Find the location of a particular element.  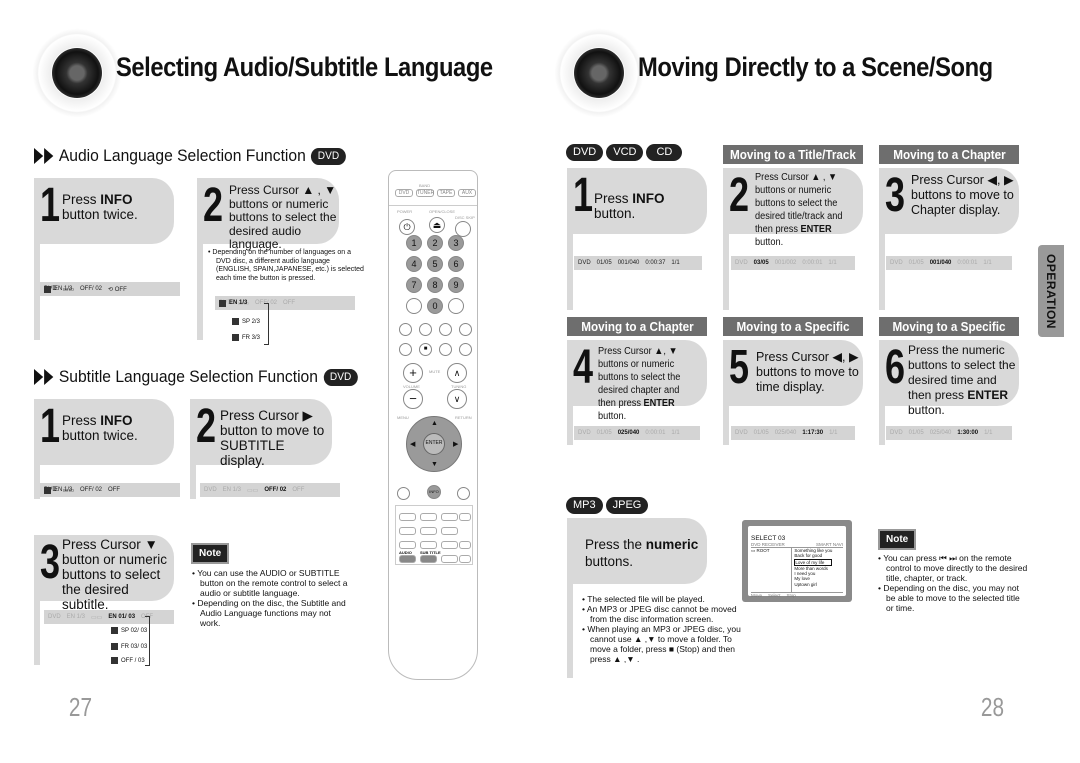

subtitle-section-heading: Subtitle Language Selection Function DVD is located at coordinates (196, 377).